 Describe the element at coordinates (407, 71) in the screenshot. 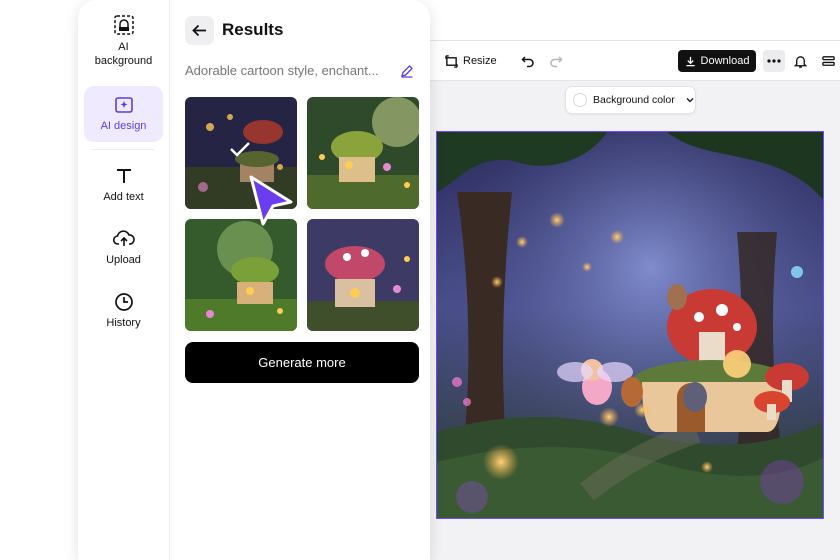

I see `edit-icon` at that location.